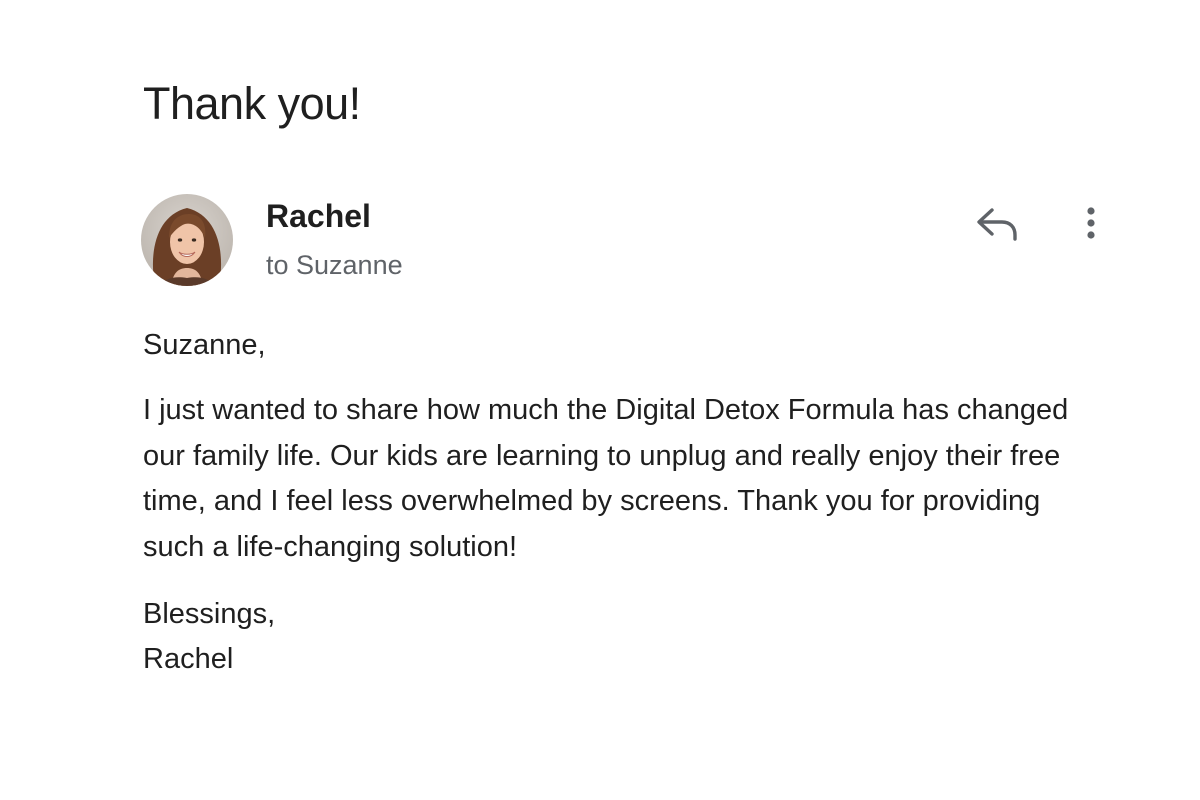 Image resolution: width=1200 pixels, height=800 pixels. I want to click on email-greeting: Suzanne,, so click(204, 345).